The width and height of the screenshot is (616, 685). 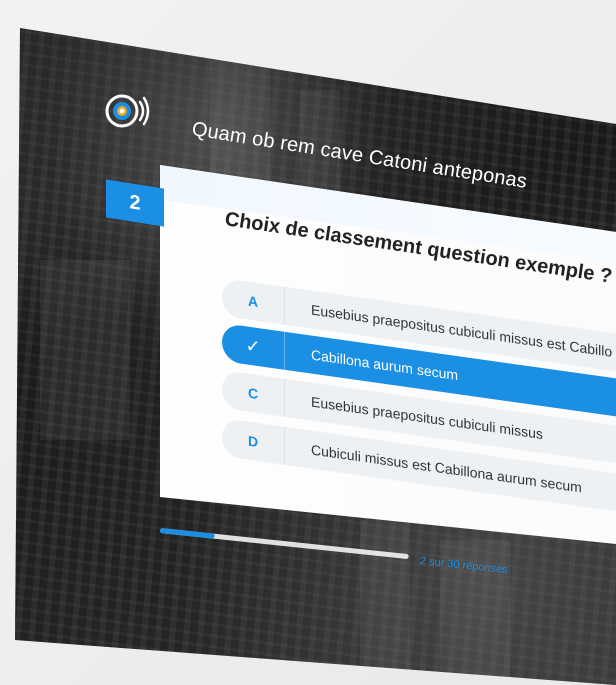 I want to click on broadcast-target-icon, so click(x=127, y=111).